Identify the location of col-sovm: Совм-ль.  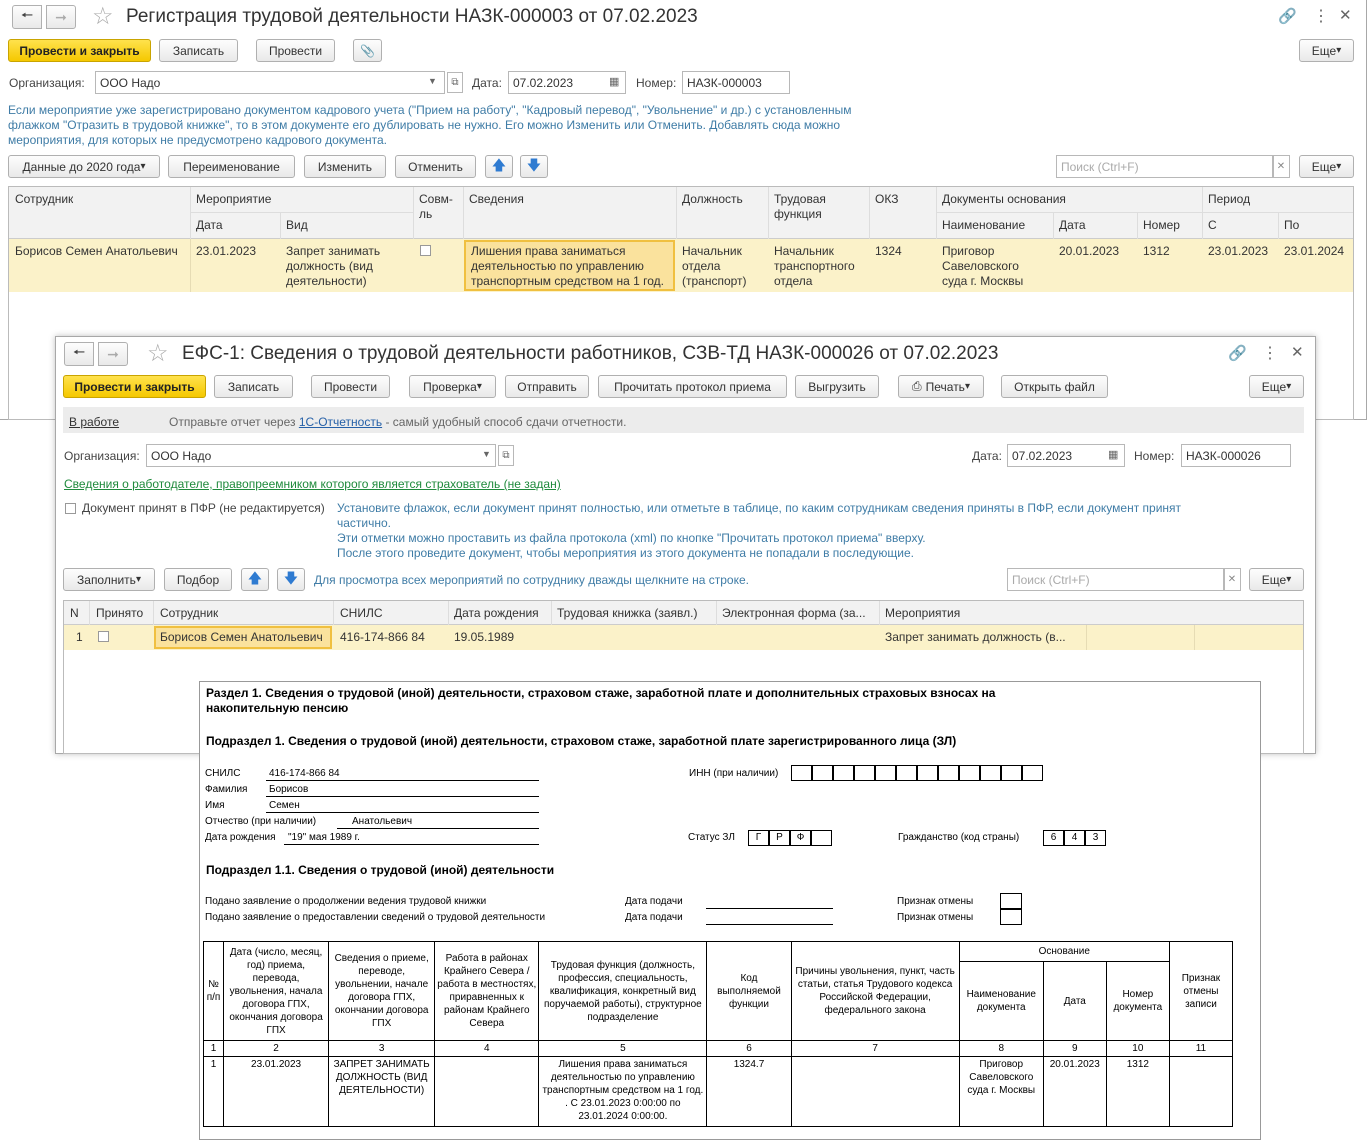
(438, 207).